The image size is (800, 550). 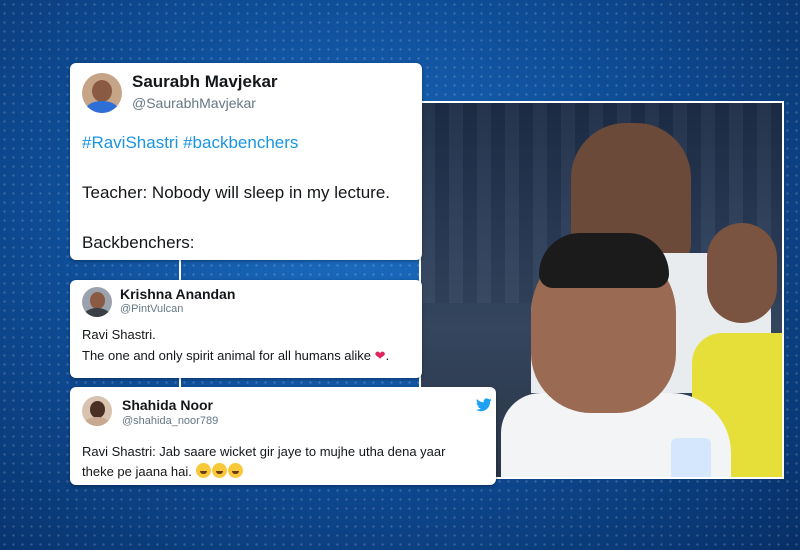 What do you see at coordinates (484, 405) in the screenshot?
I see `twitter-bird-icon` at bounding box center [484, 405].